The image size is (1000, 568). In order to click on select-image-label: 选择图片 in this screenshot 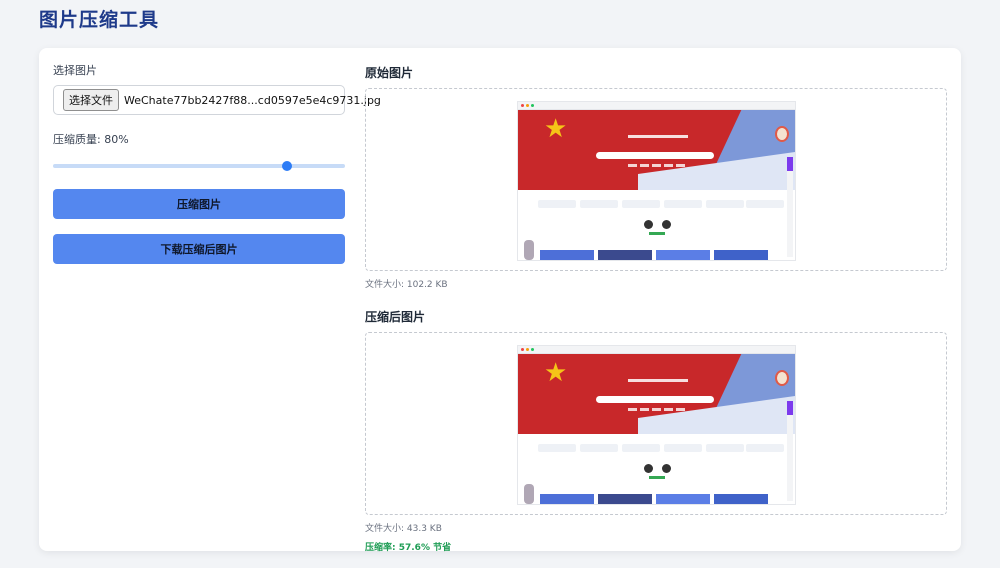, I will do `click(75, 70)`.